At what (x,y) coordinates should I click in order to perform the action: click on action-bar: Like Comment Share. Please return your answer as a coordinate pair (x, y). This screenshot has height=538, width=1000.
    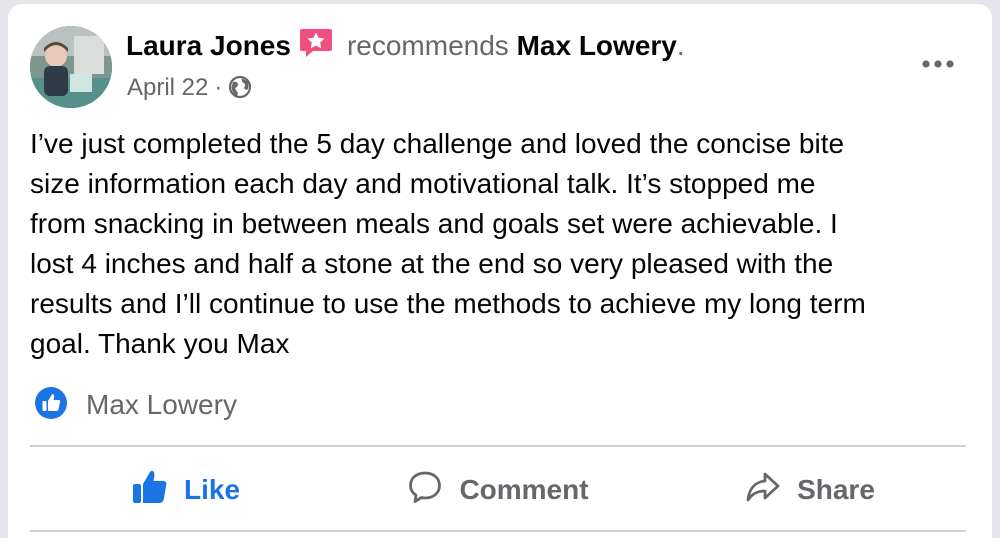
    Looking at the image, I should click on (498, 490).